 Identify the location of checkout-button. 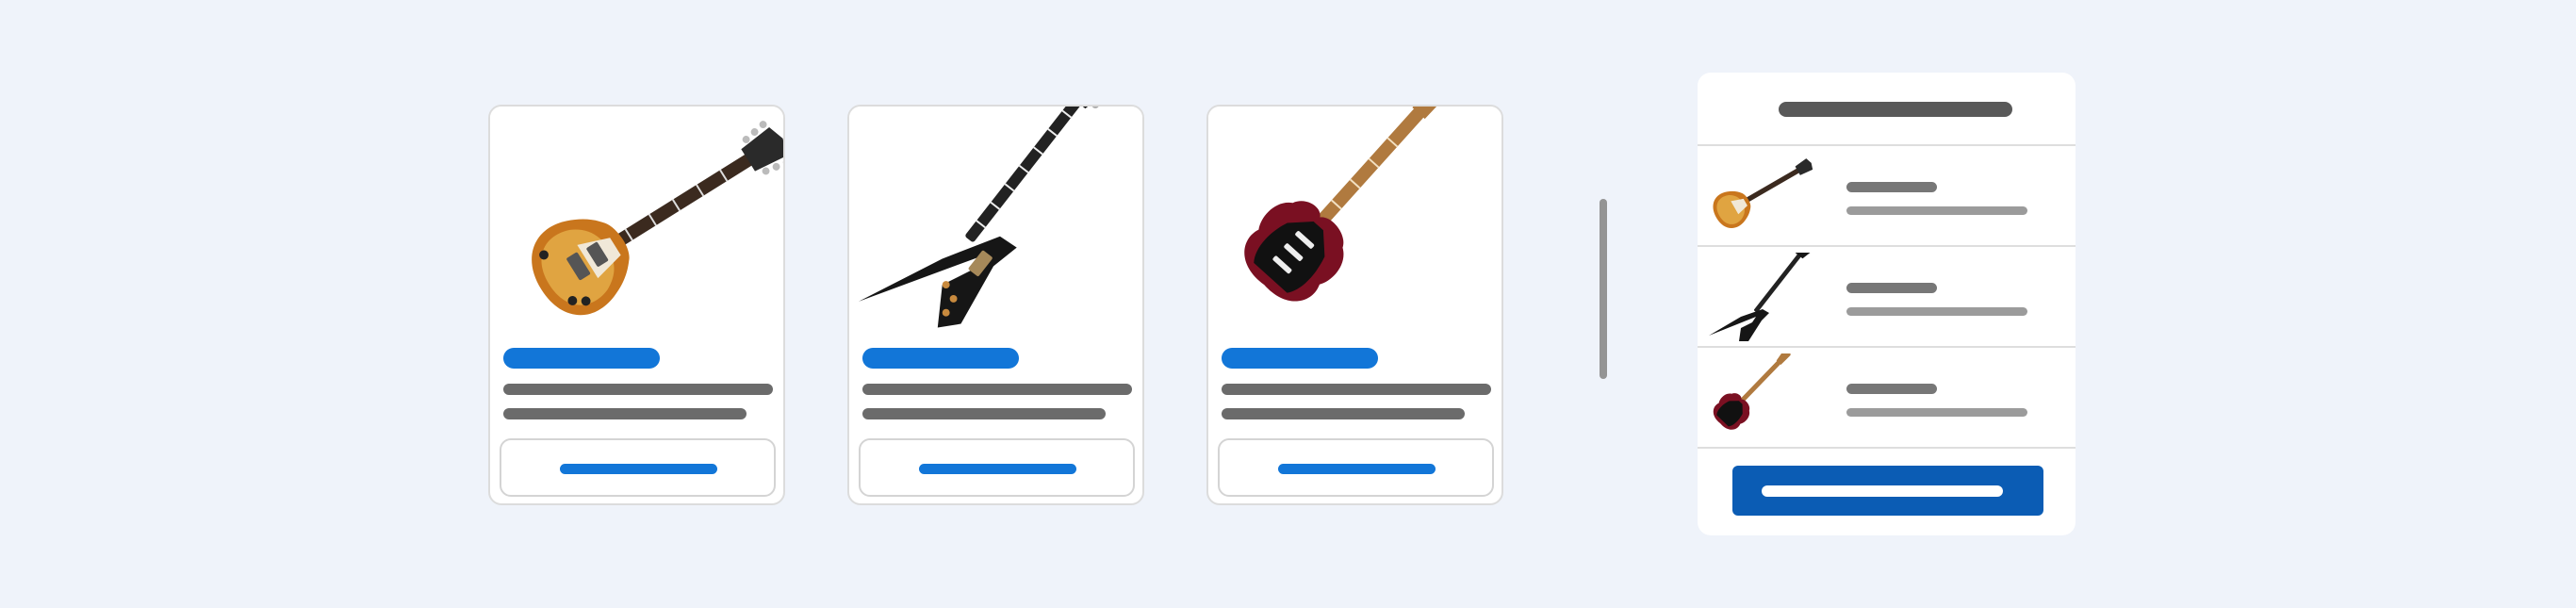
(1887, 491).